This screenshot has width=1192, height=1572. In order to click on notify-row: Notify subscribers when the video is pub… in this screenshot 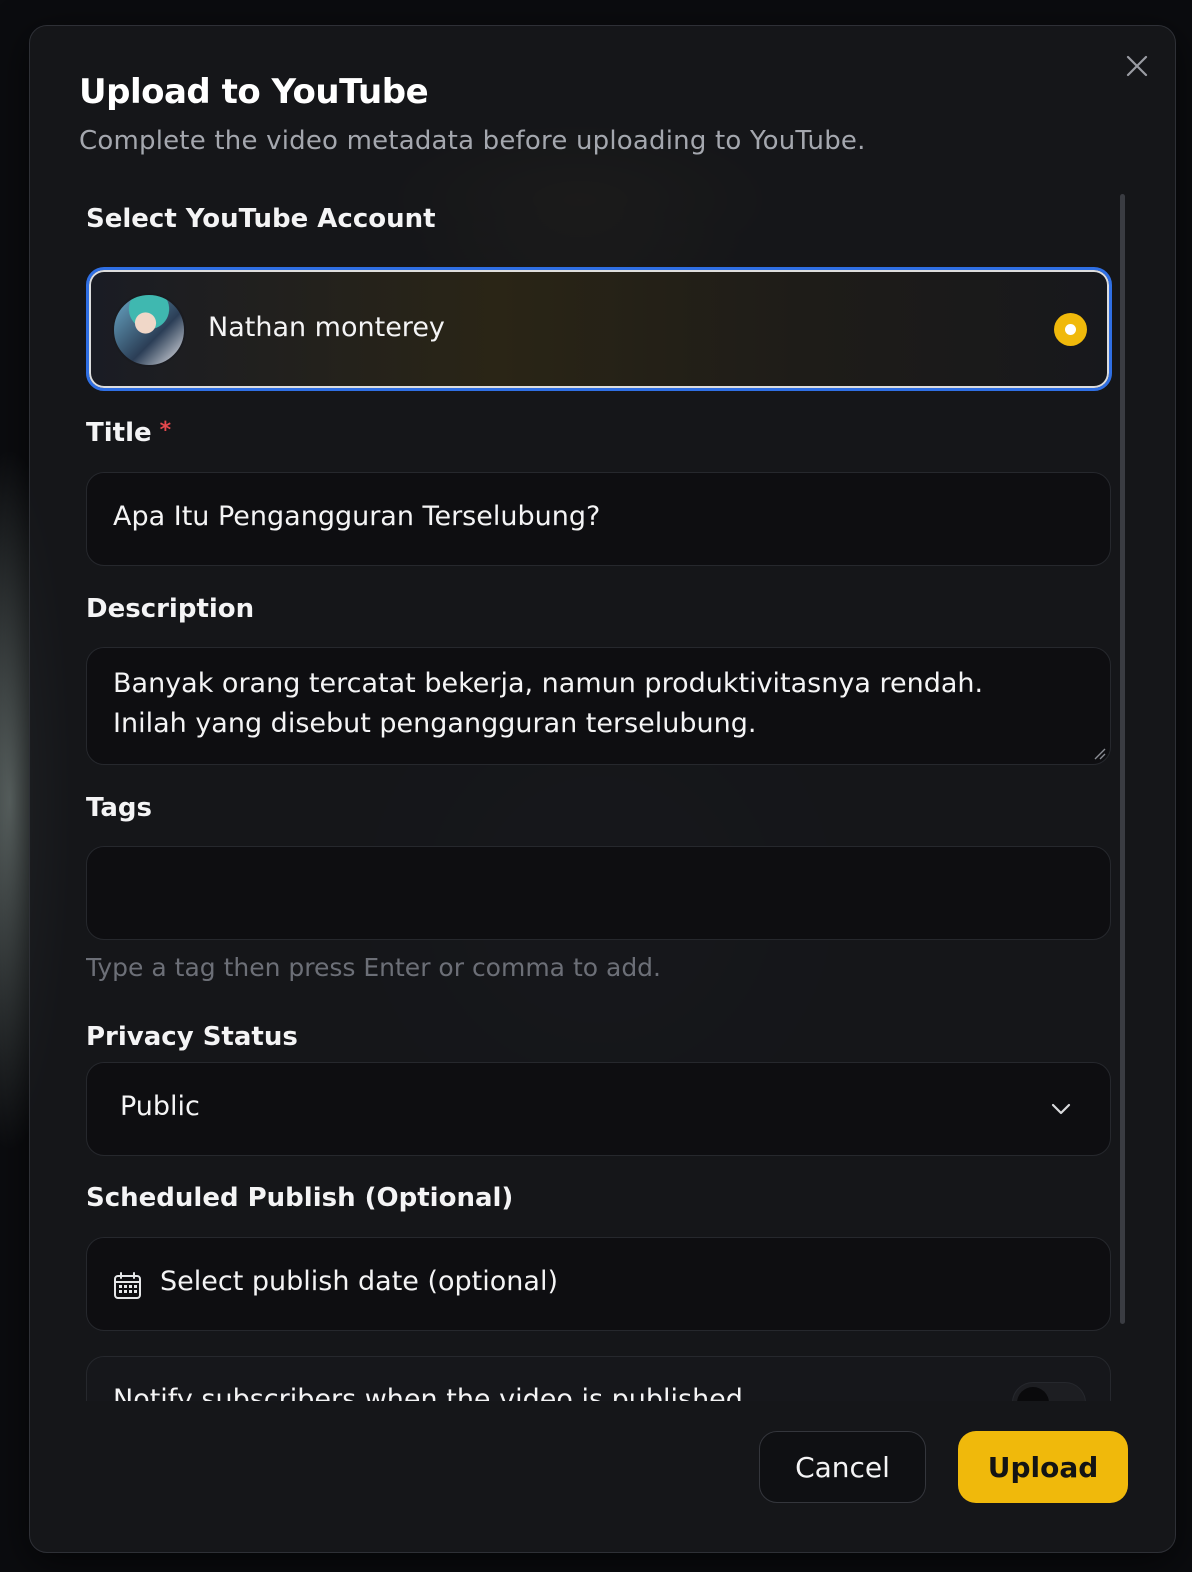, I will do `click(598, 1378)`.